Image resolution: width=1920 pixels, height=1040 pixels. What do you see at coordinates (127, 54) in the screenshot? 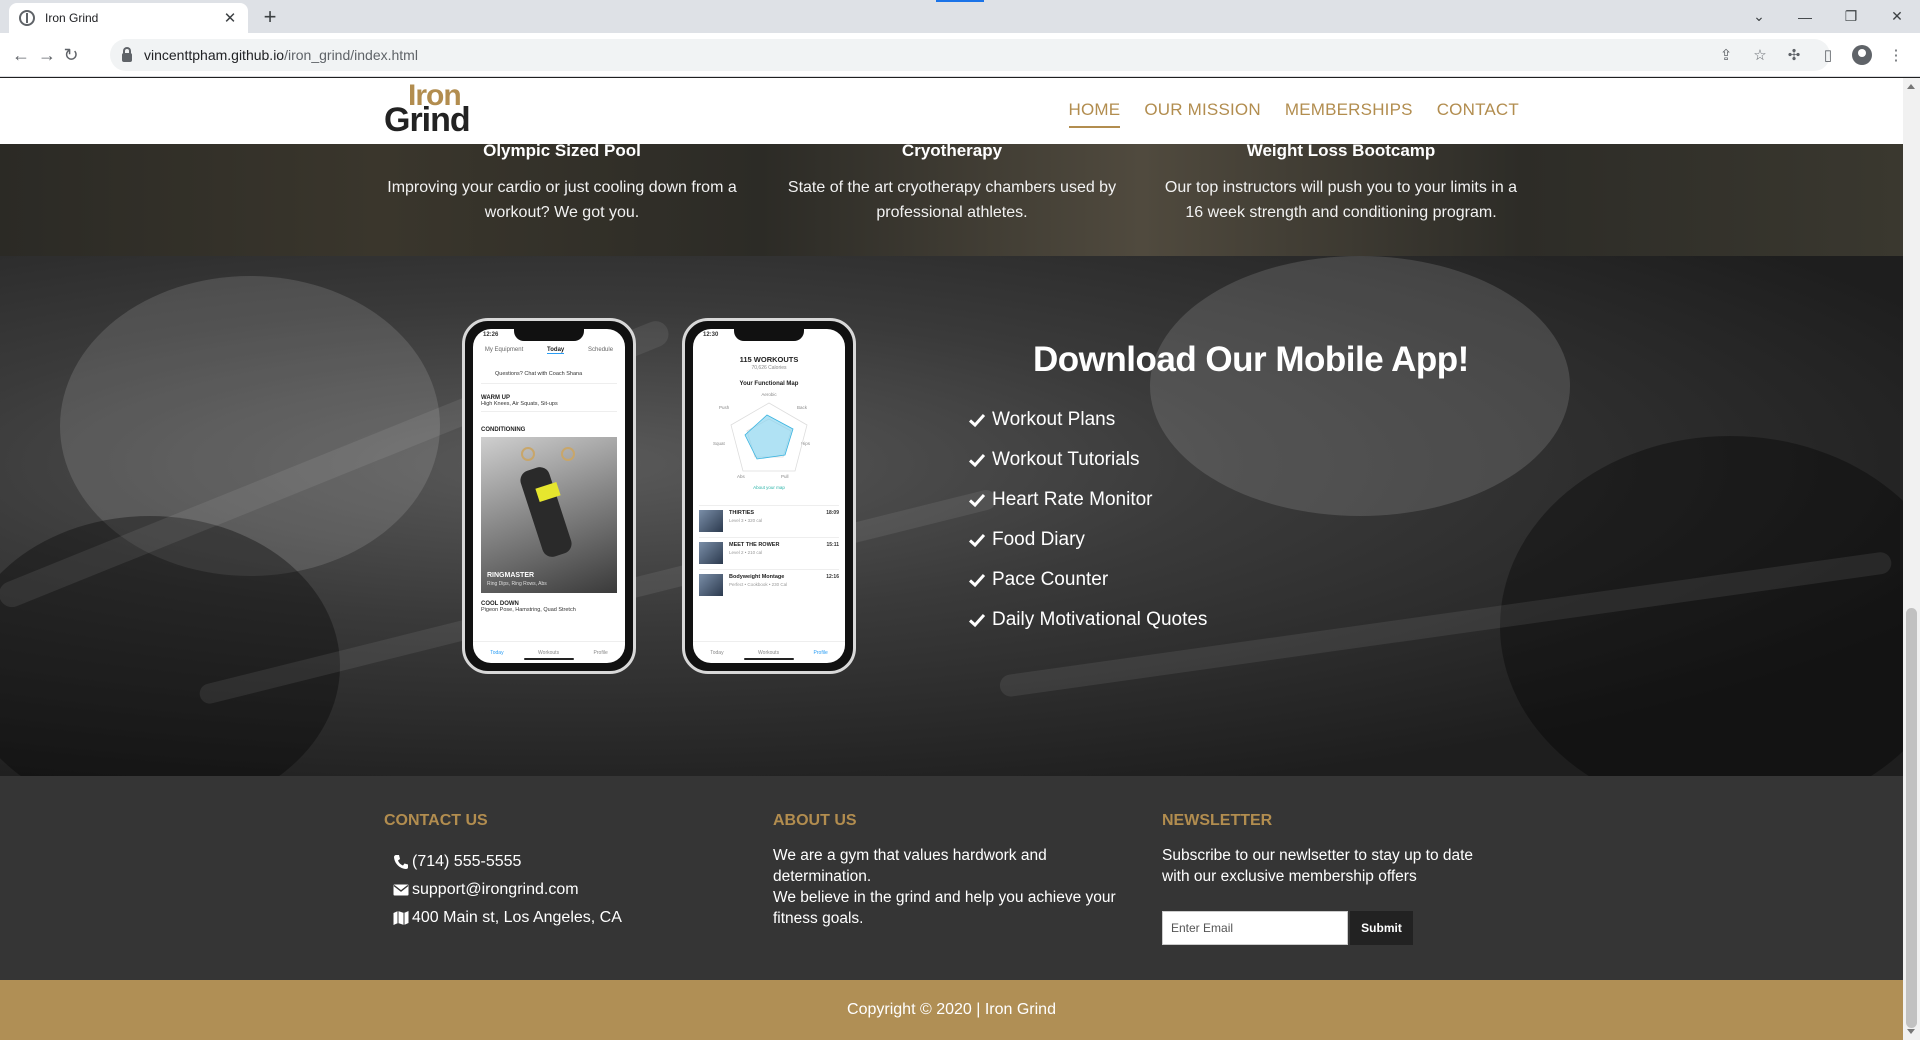
I see `lock-icon` at bounding box center [127, 54].